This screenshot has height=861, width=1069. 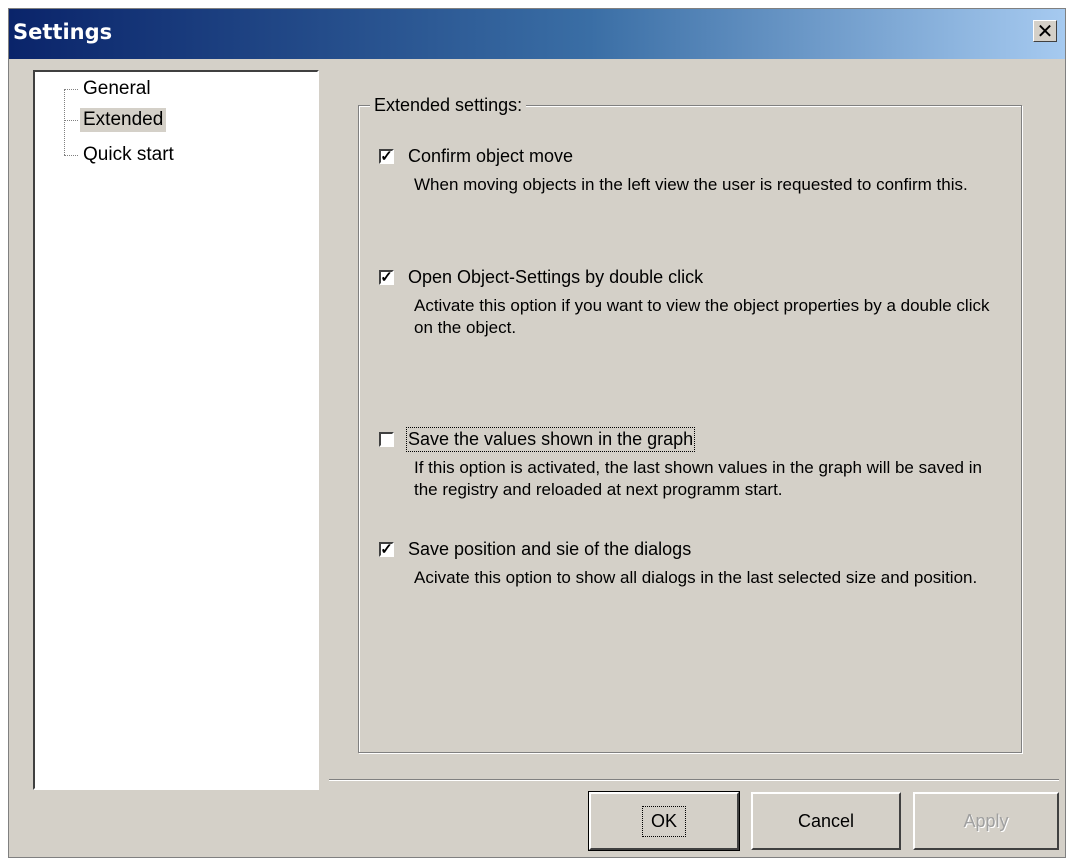 I want to click on cancel-button-label: Cancel, so click(x=826, y=820).